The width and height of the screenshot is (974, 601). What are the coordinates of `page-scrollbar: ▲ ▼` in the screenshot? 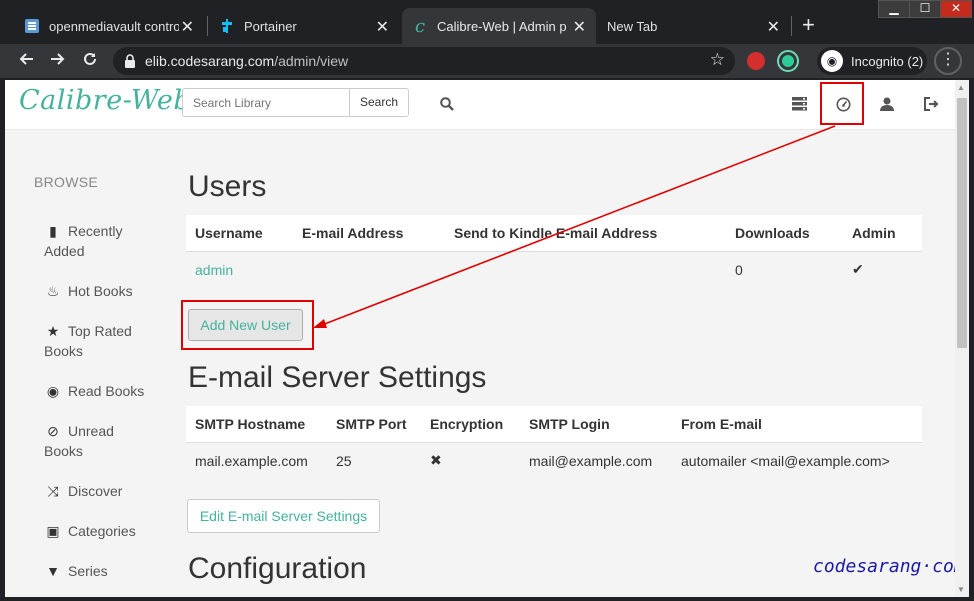 It's located at (962, 338).